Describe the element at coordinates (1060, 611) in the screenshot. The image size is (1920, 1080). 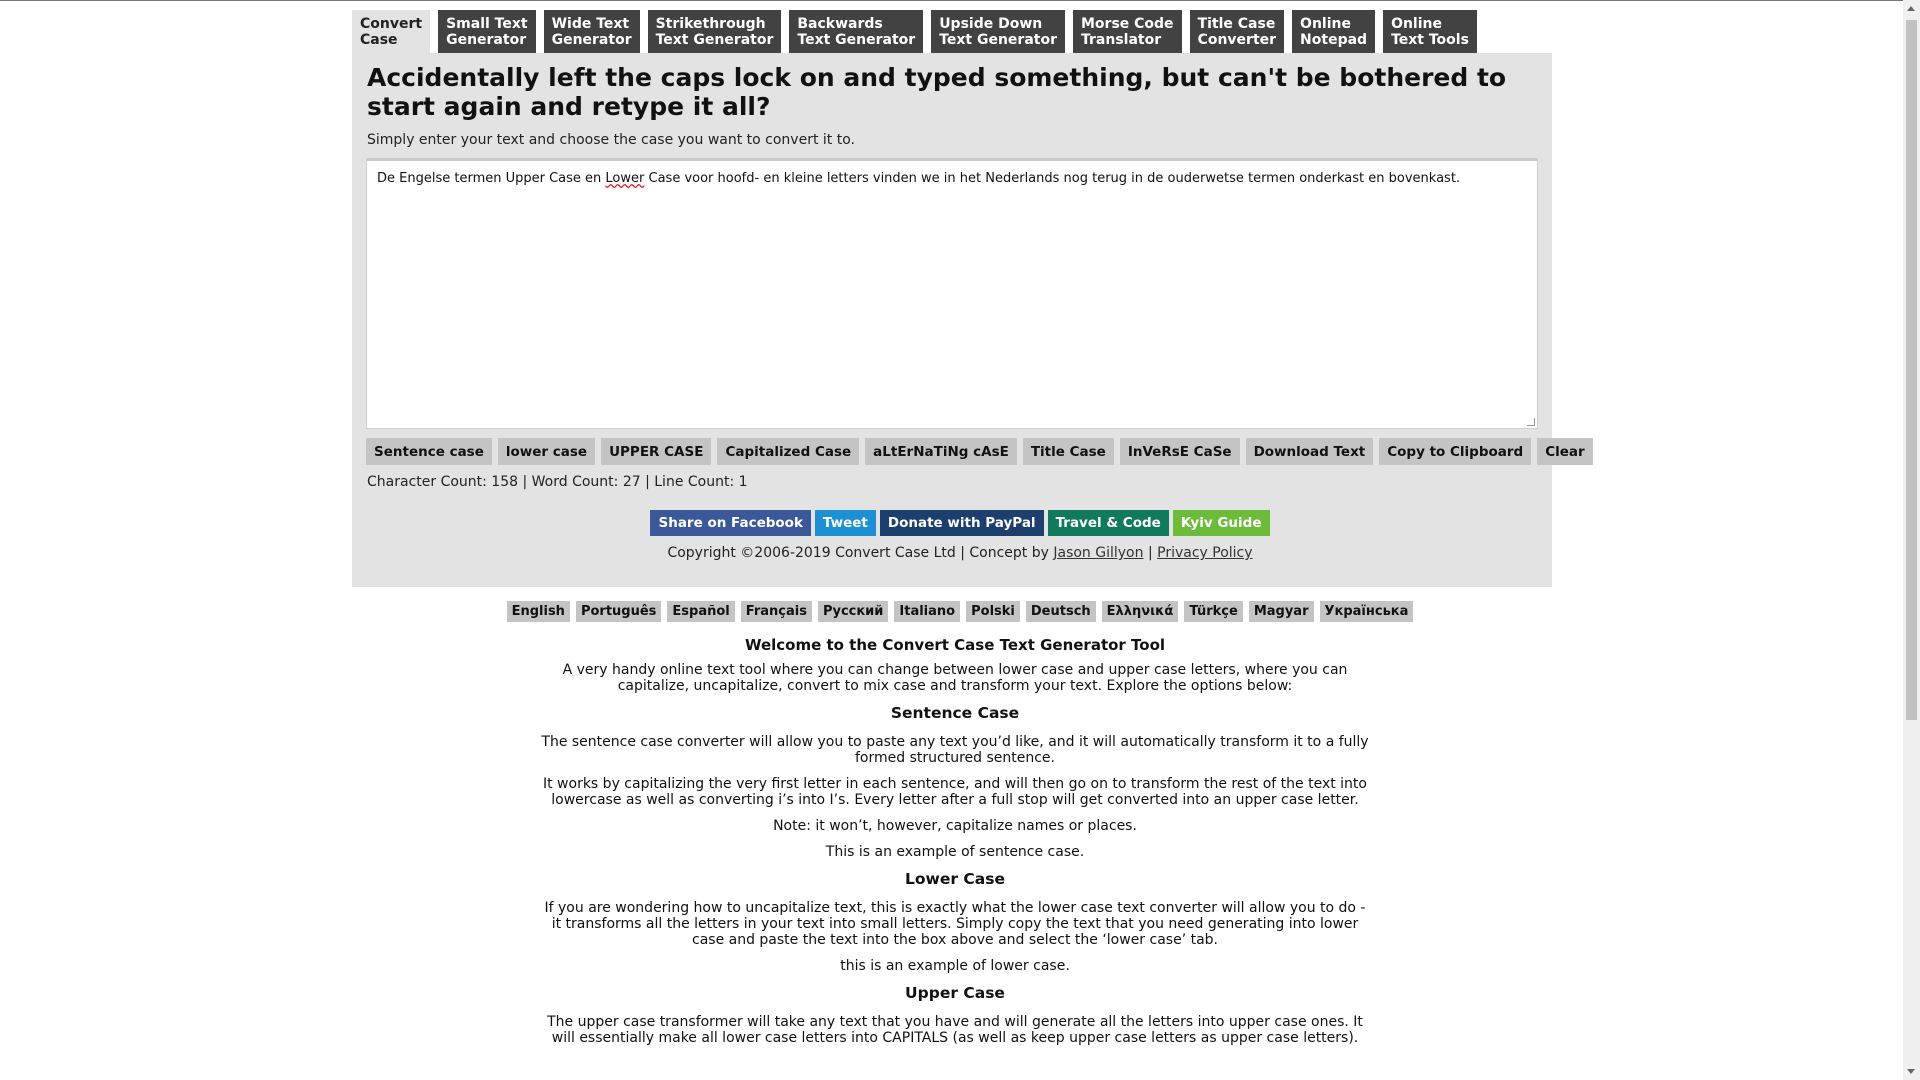
I see `lang-german: Deutsch` at that location.